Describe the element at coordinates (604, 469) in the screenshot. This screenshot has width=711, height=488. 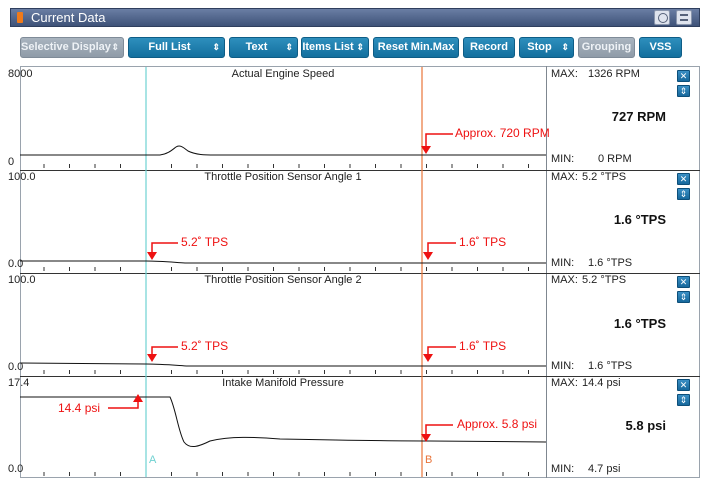
I see `min-value: 4.7 psi` at that location.